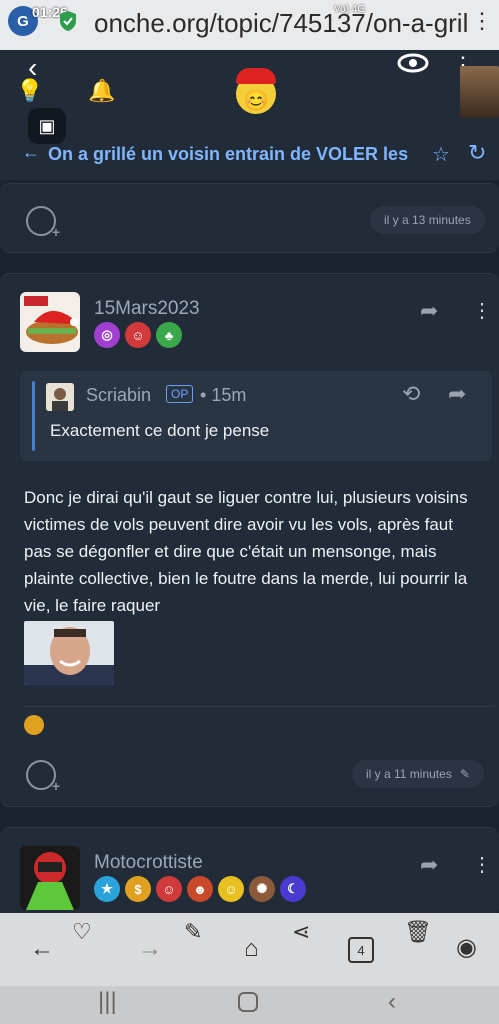 This screenshot has width=499, height=1024. What do you see at coordinates (29, 91) in the screenshot?
I see `bulb-icon: 💡` at bounding box center [29, 91].